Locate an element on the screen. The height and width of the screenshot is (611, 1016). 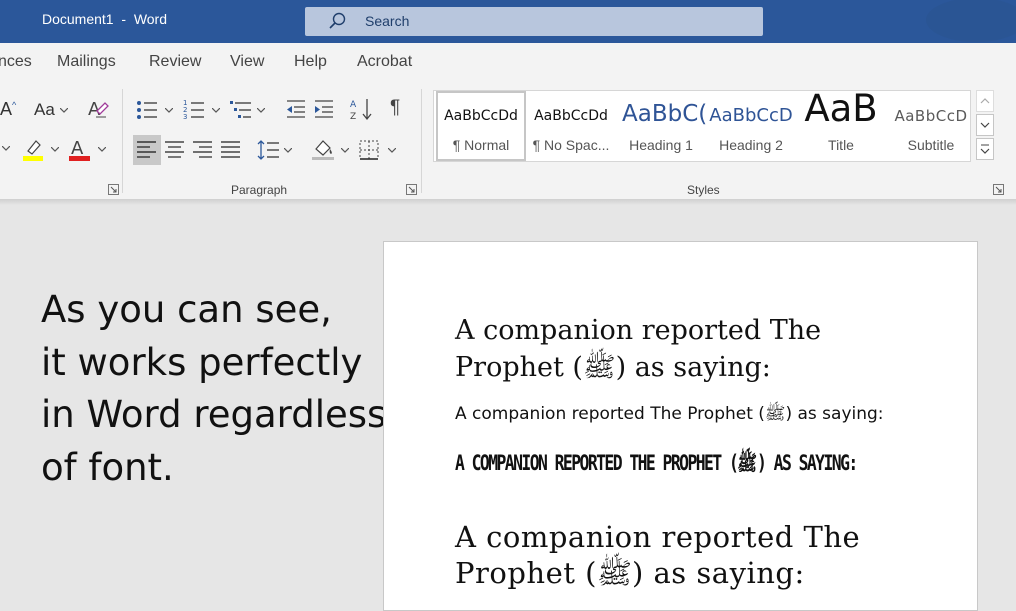
gallery-more is located at coordinates (985, 149).